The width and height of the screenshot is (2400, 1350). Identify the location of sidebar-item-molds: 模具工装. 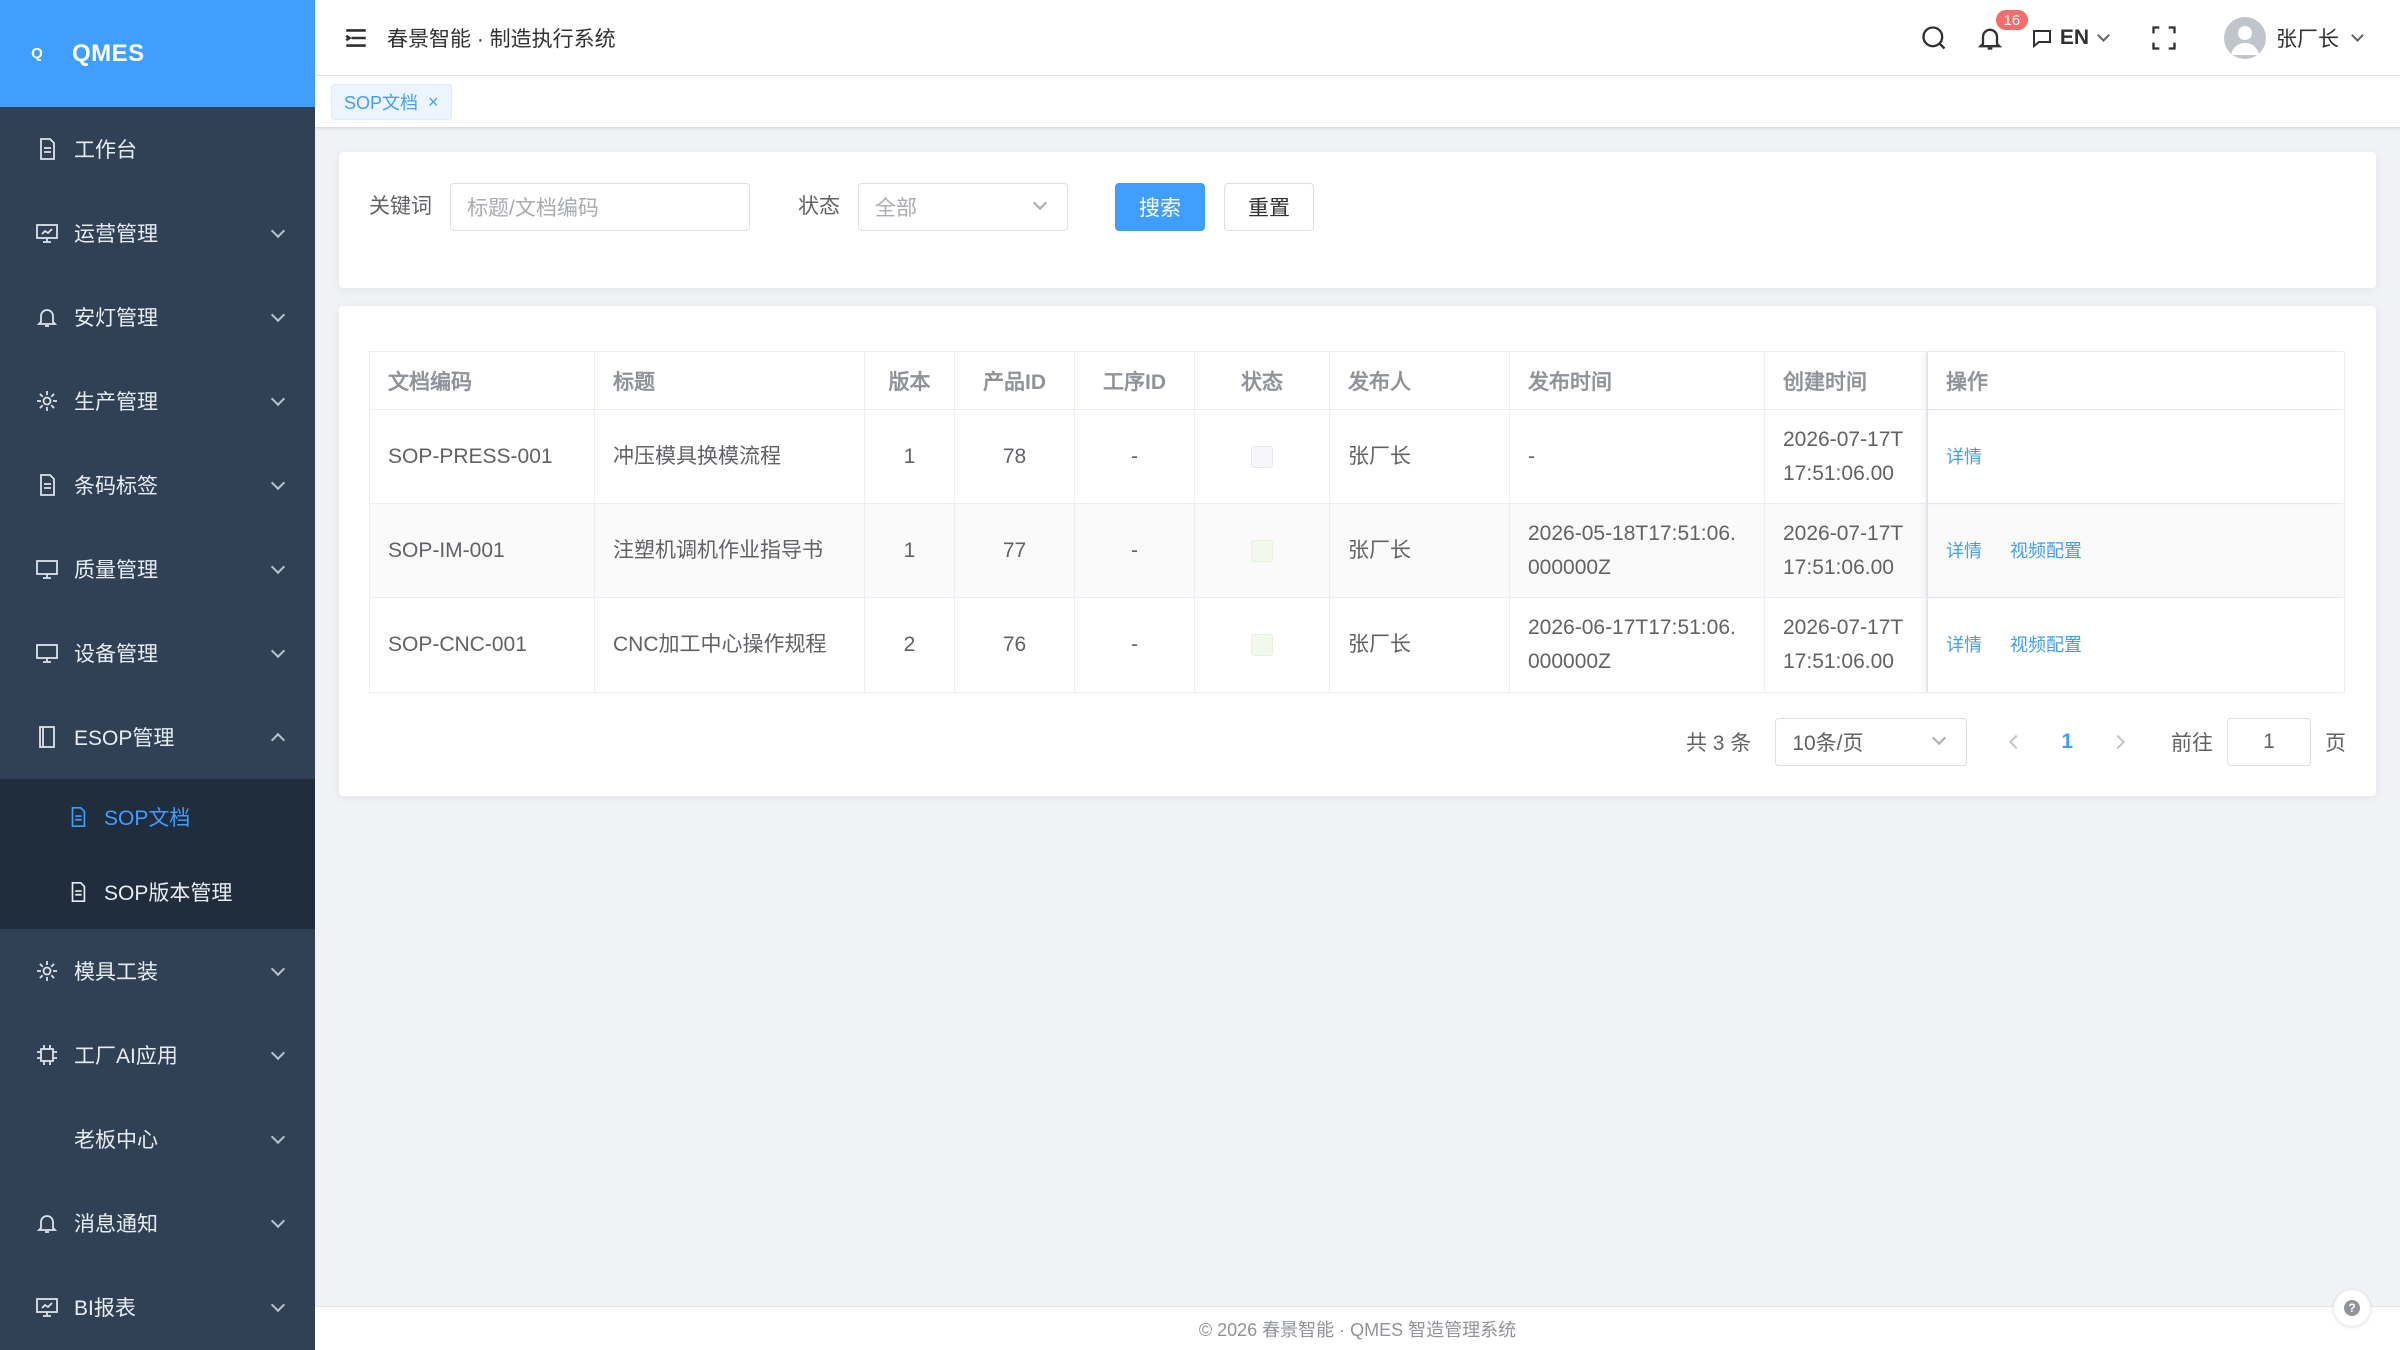
(157, 971).